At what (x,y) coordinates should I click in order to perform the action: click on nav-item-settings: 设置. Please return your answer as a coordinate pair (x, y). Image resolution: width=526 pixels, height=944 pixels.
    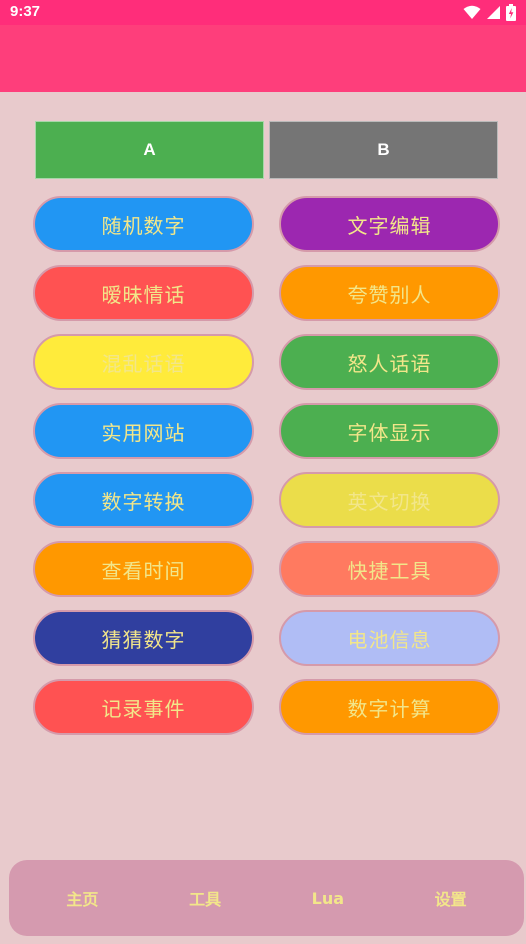
    Looking at the image, I should click on (451, 898).